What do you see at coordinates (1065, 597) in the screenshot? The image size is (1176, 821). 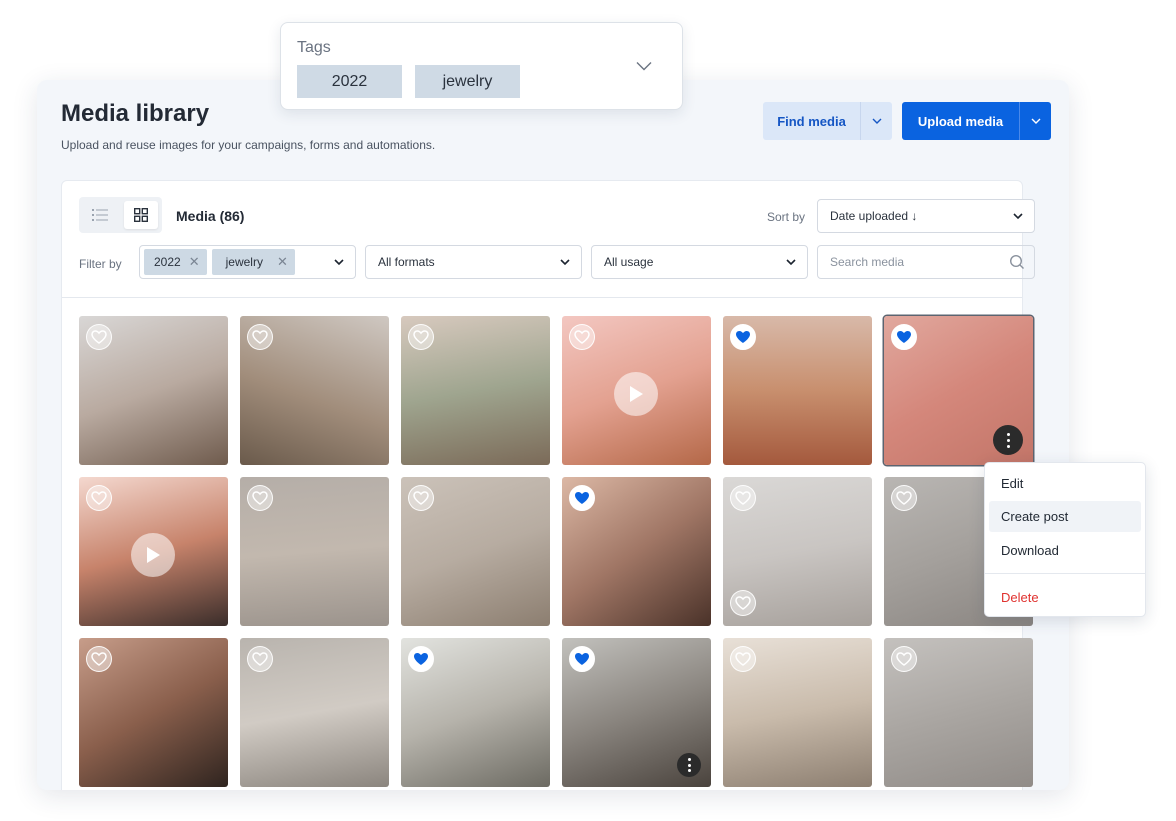 I see `menu-item-delete: Delete` at bounding box center [1065, 597].